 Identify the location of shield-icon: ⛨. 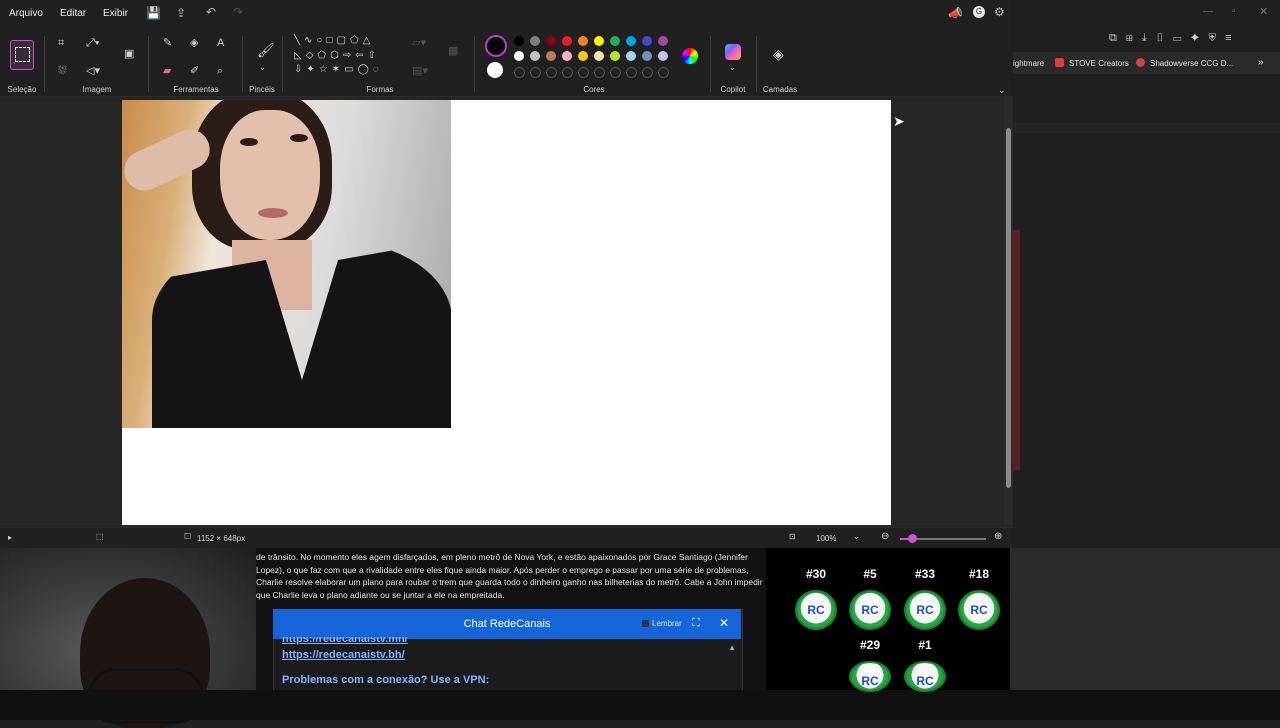
(1216, 38).